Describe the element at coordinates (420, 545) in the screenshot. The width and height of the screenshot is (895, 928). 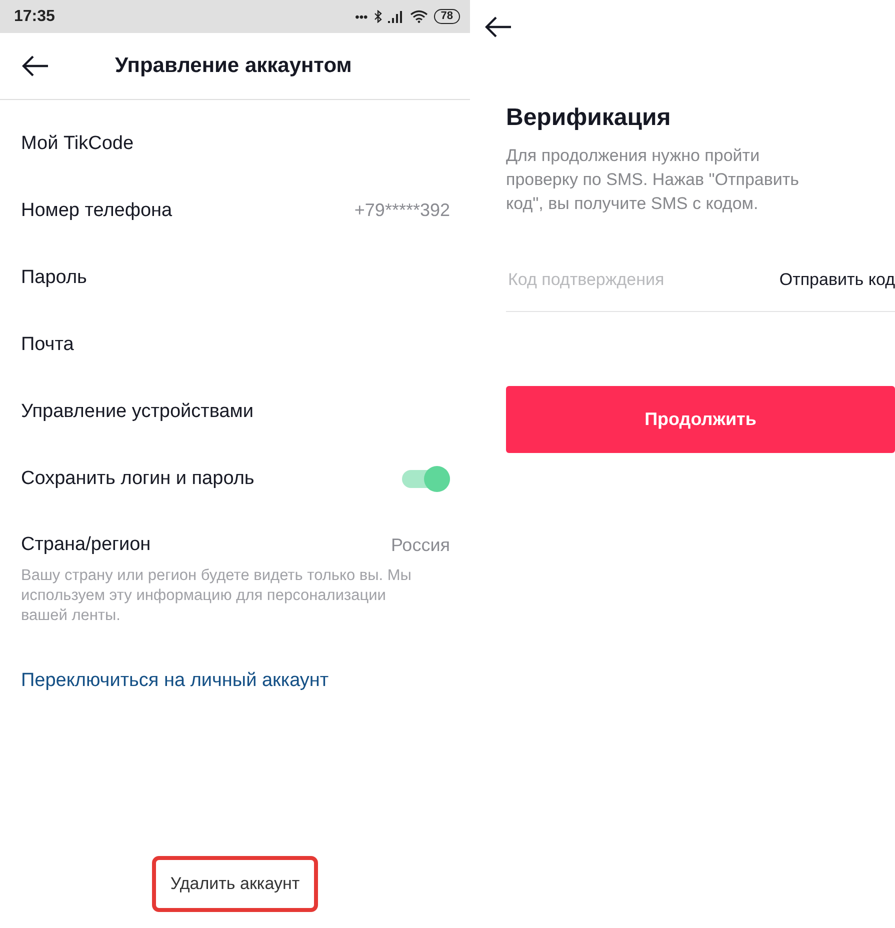
I see `menu-item-value: Россия` at that location.